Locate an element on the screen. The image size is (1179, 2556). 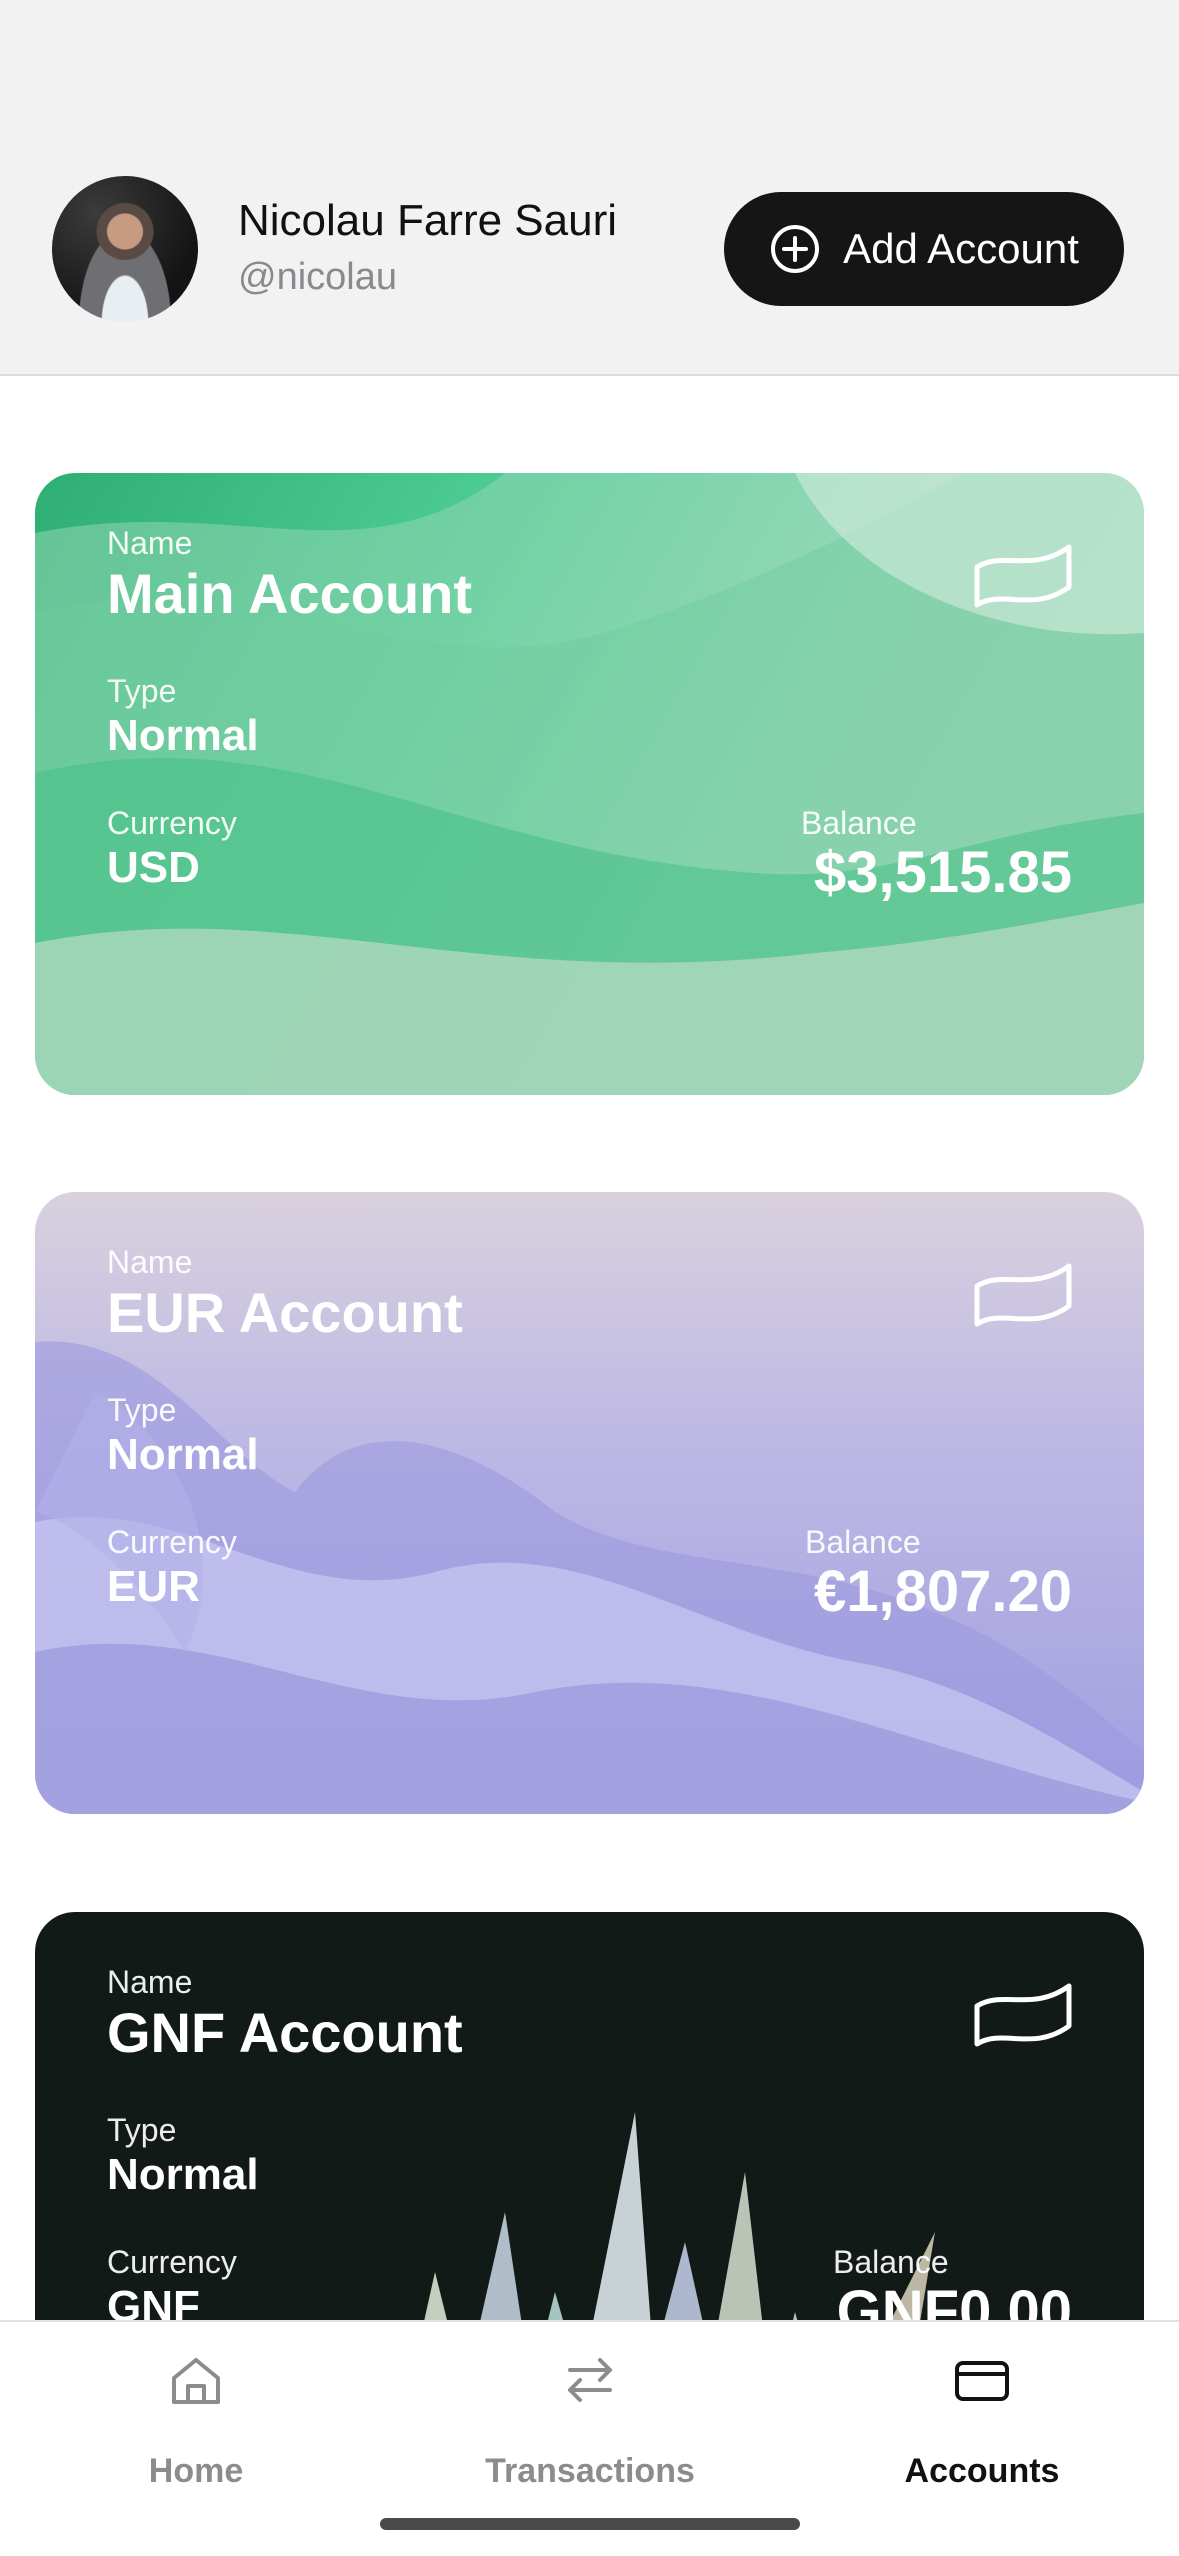
plus-circle-icon is located at coordinates (795, 249).